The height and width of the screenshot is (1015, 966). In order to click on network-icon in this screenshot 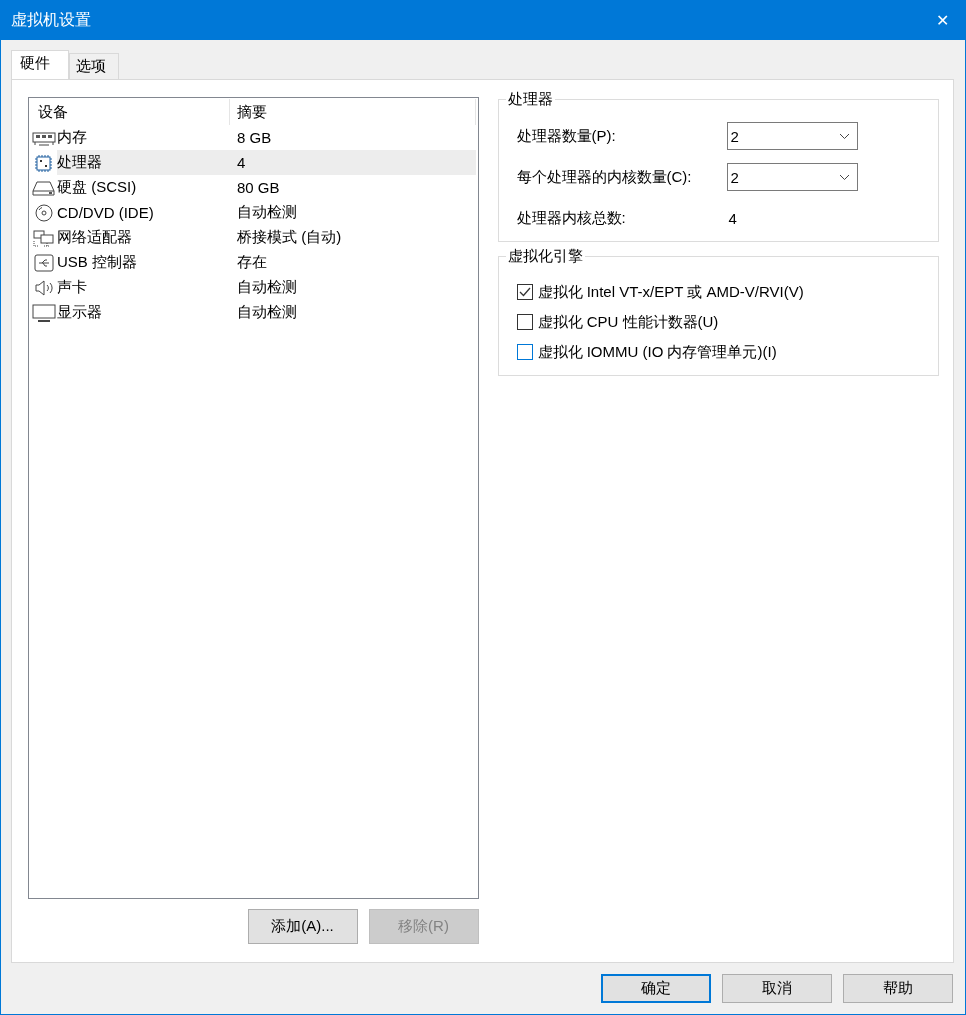, I will do `click(44, 237)`.